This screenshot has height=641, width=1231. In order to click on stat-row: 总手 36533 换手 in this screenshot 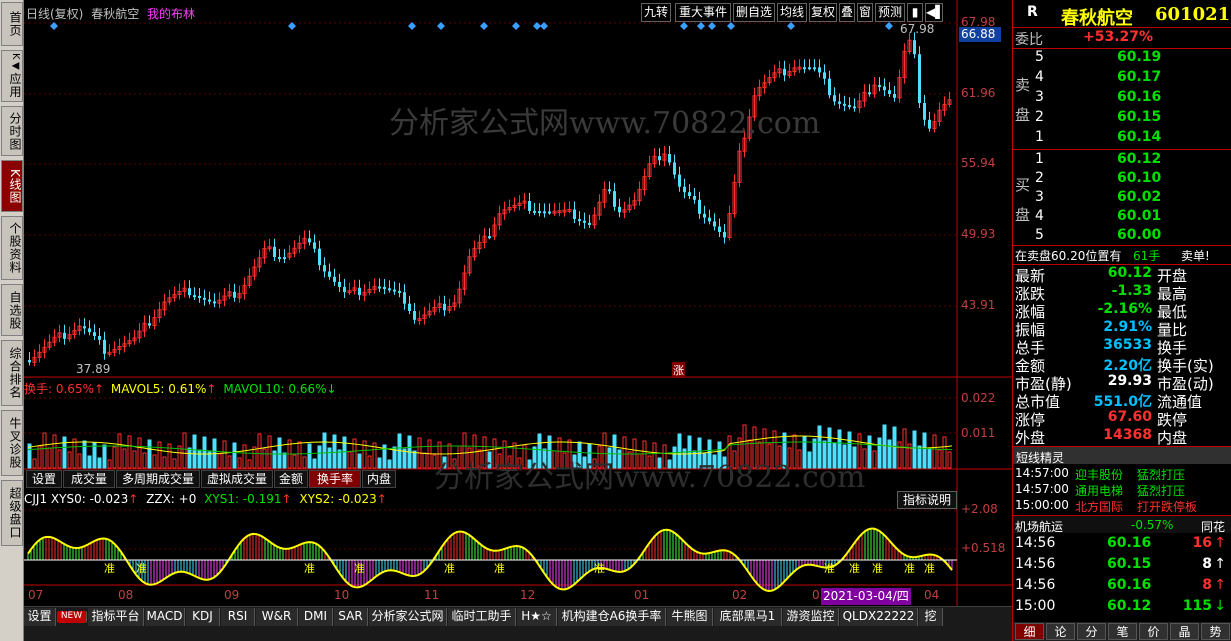, I will do `click(1122, 347)`.